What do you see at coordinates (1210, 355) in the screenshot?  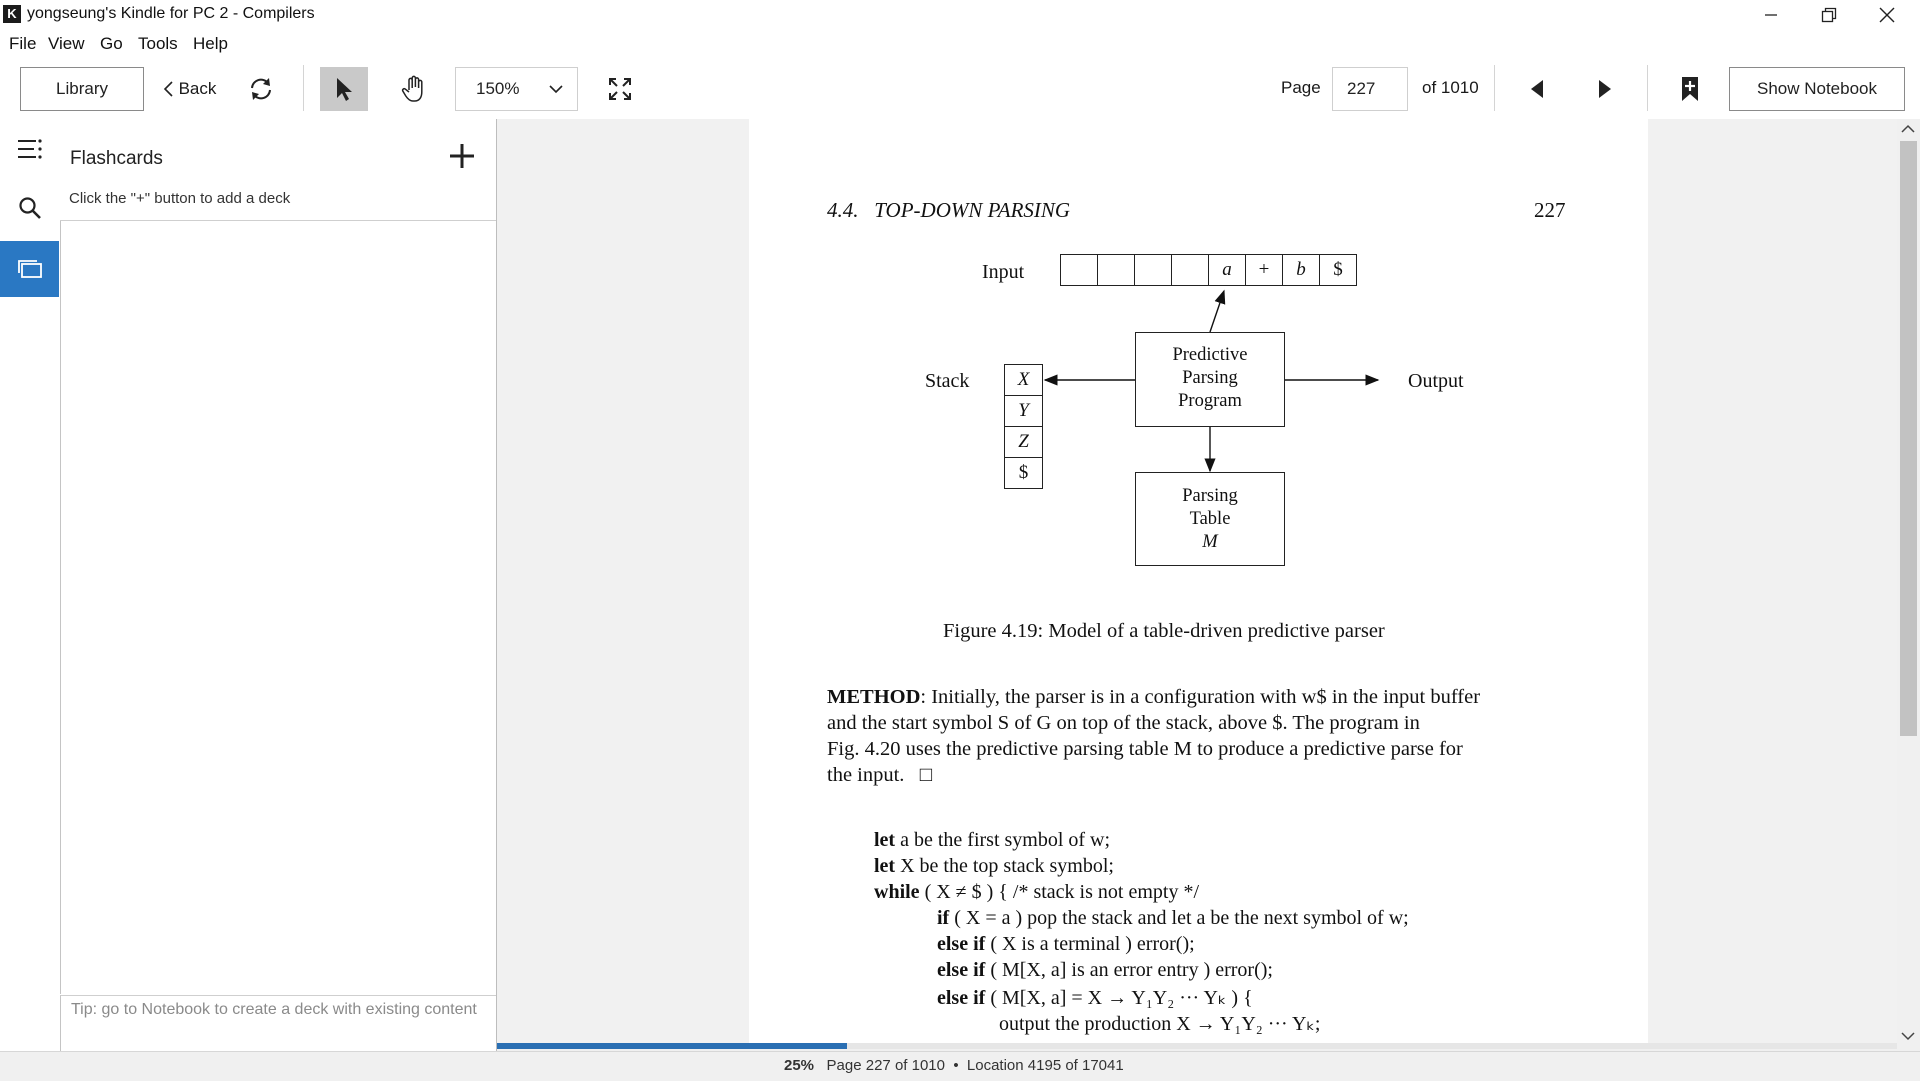 I see `program-box-line: Predictive` at bounding box center [1210, 355].